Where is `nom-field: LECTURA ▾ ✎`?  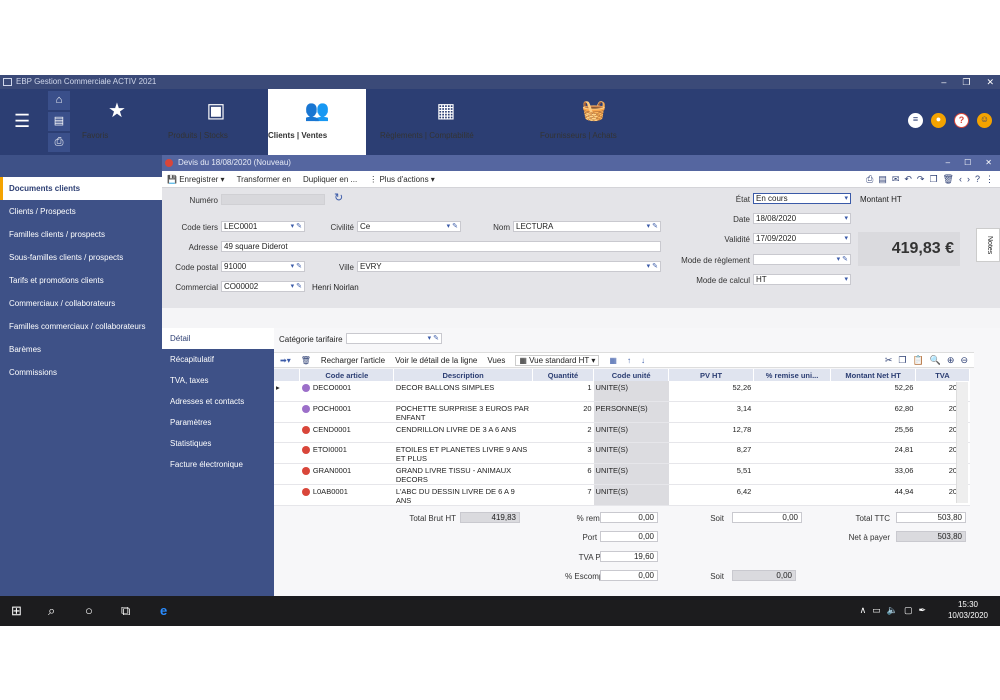 nom-field: LECTURA ▾ ✎ is located at coordinates (587, 226).